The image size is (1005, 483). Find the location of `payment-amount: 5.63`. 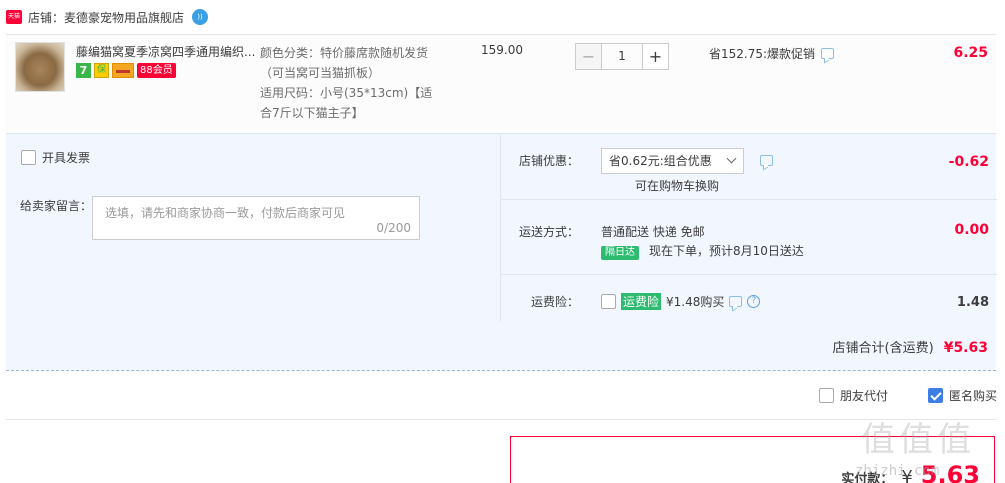

payment-amount: 5.63 is located at coordinates (950, 472).